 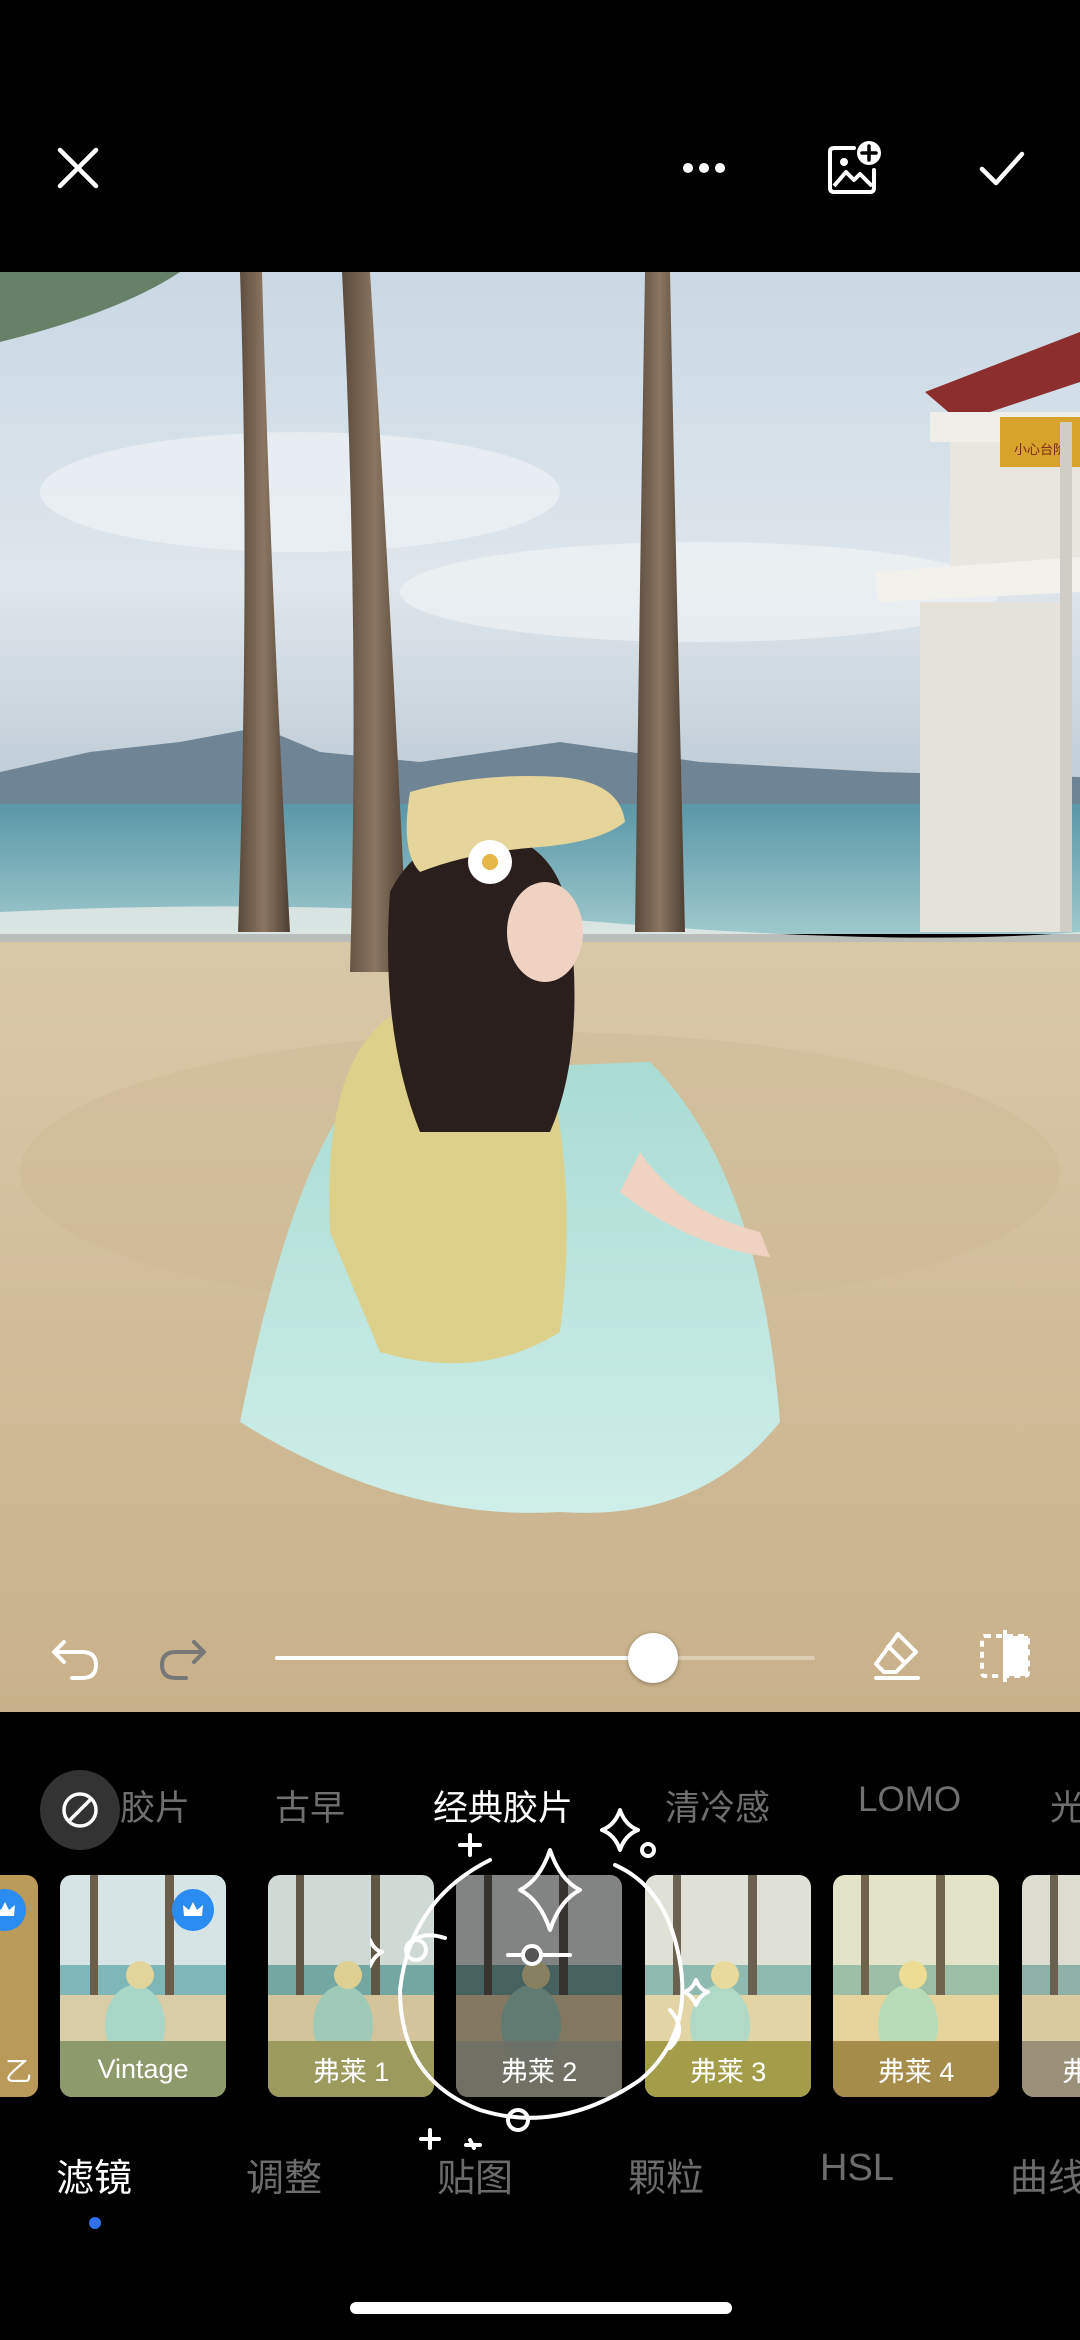 I want to click on eraser-icon, so click(x=897, y=1656).